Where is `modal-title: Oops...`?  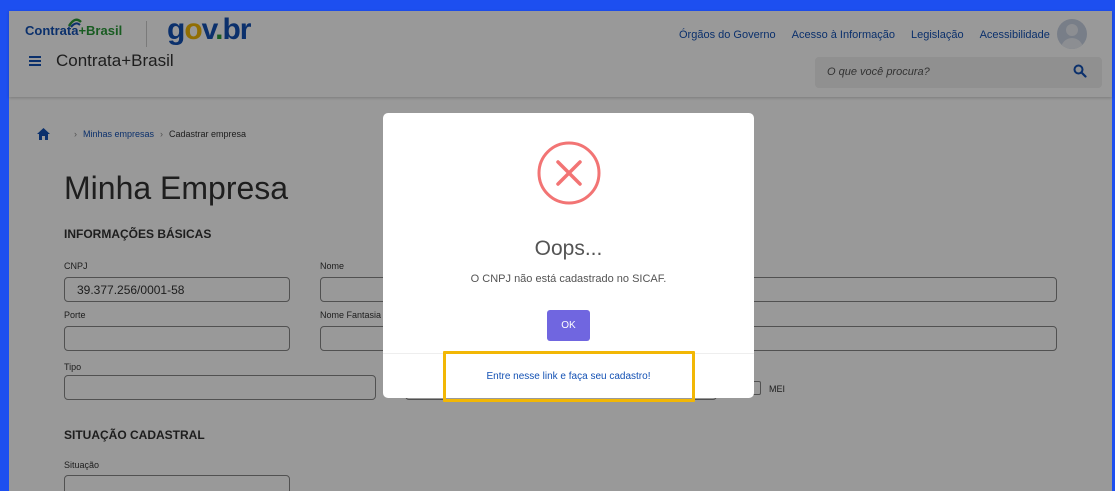
modal-title: Oops... is located at coordinates (568, 248).